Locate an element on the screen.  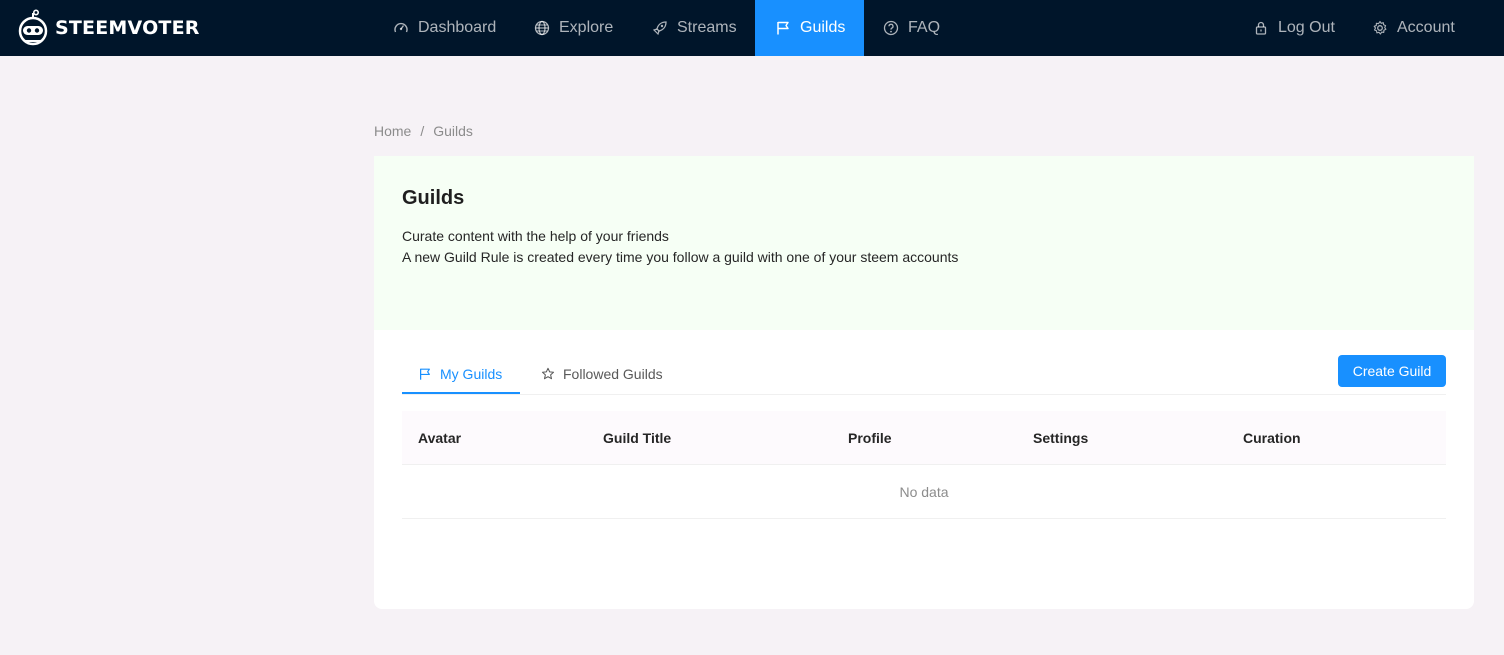
nav-logout: Log Out is located at coordinates (1294, 28).